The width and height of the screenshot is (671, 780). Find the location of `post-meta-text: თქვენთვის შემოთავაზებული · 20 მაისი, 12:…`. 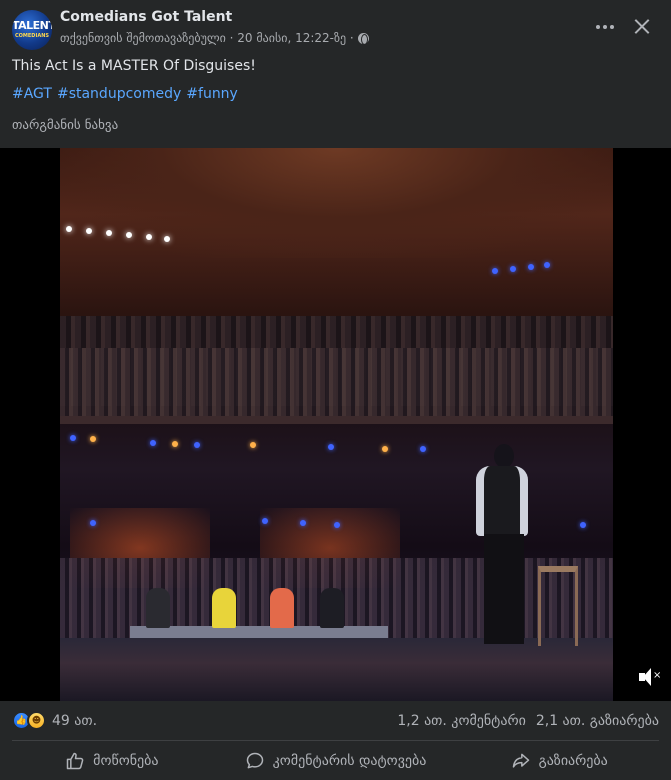

post-meta-text: თქვენთვის შემოთავაზებული · 20 მაისი, 12:… is located at coordinates (207, 38).